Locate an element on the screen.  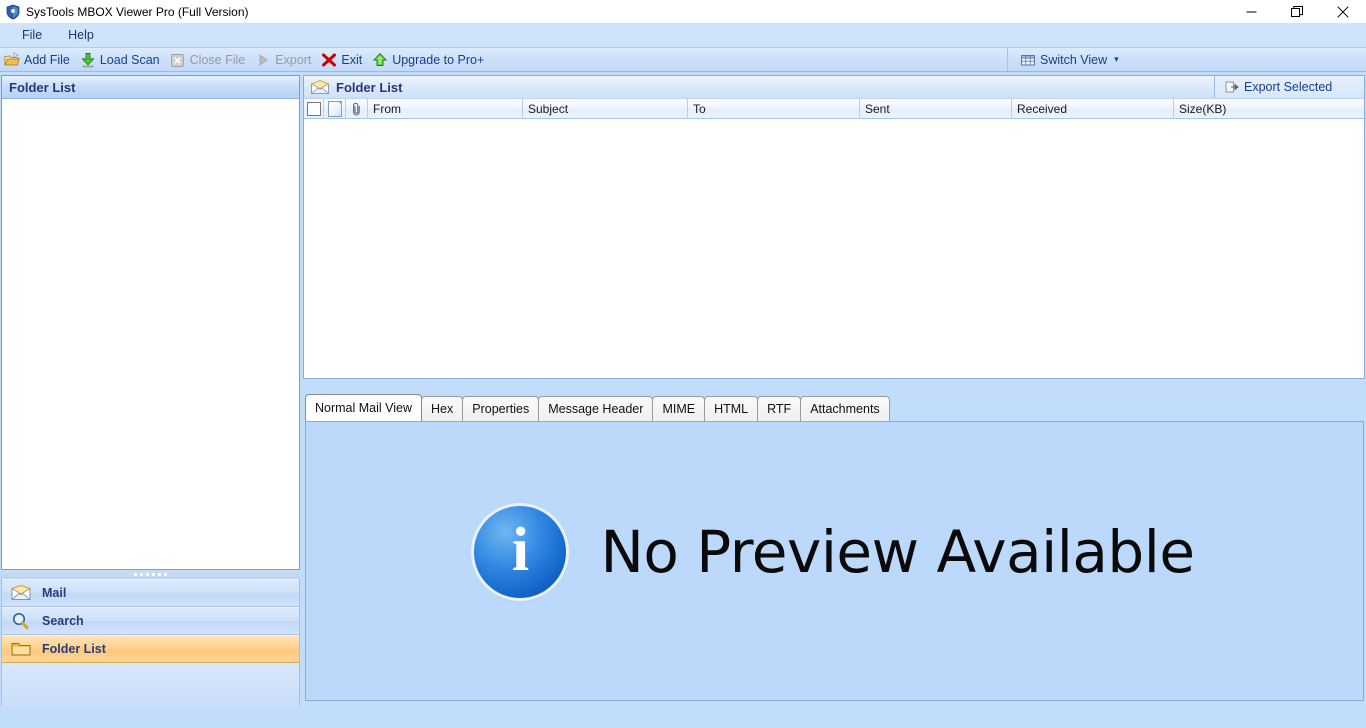
toolbar-add-file-label: Add File is located at coordinates (47, 59).